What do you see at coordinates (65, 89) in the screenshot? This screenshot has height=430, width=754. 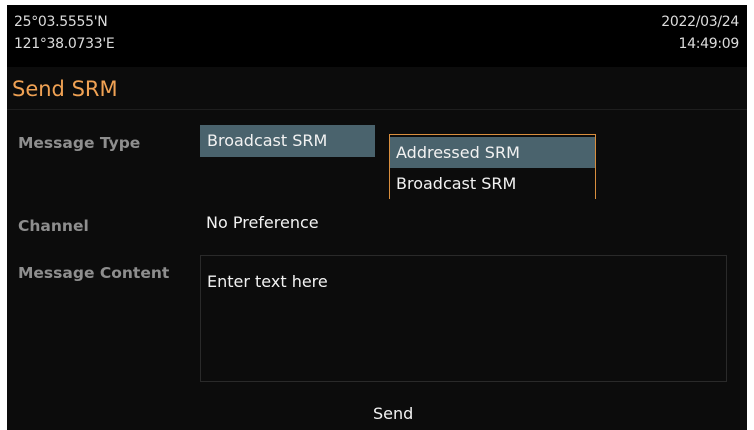 I see `page-title: Send SRM` at bounding box center [65, 89].